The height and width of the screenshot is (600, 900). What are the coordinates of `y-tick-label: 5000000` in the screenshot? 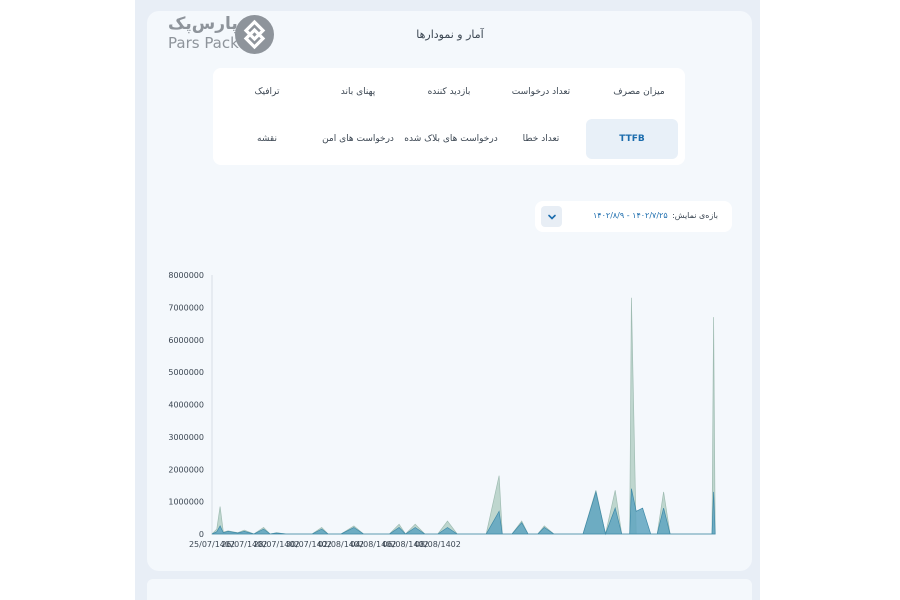 It's located at (186, 372).